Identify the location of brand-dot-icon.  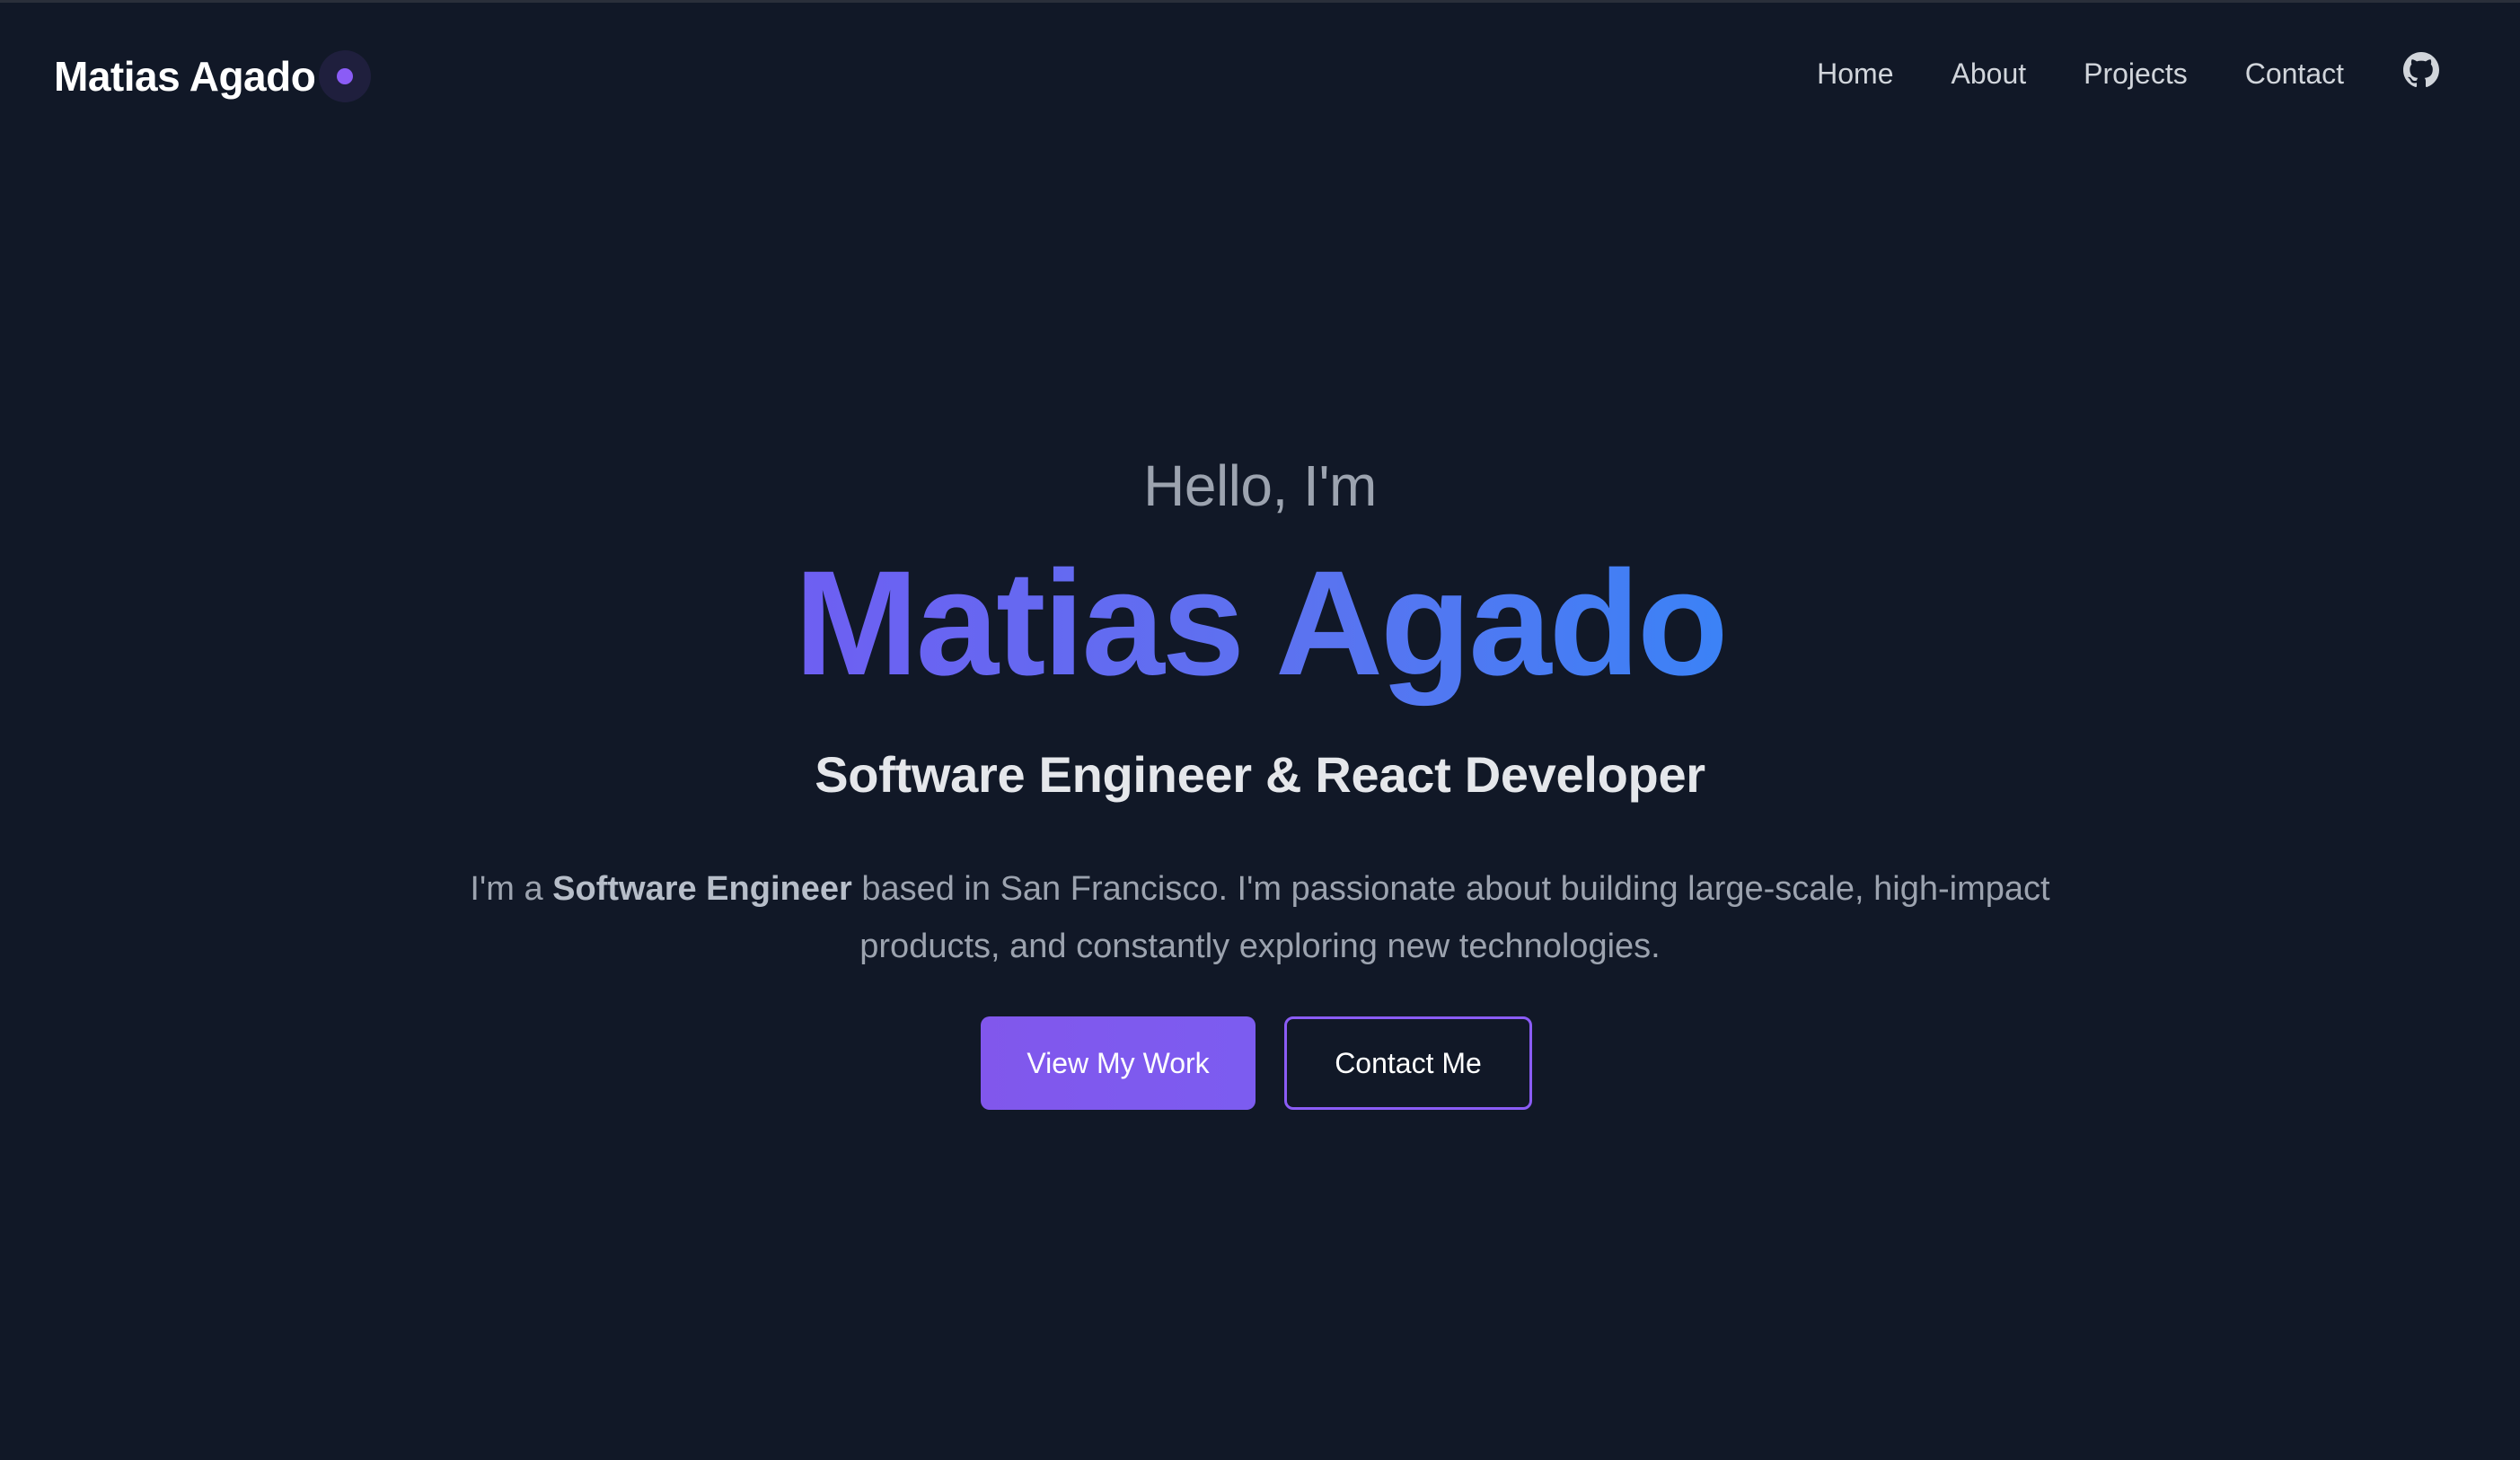
(345, 76).